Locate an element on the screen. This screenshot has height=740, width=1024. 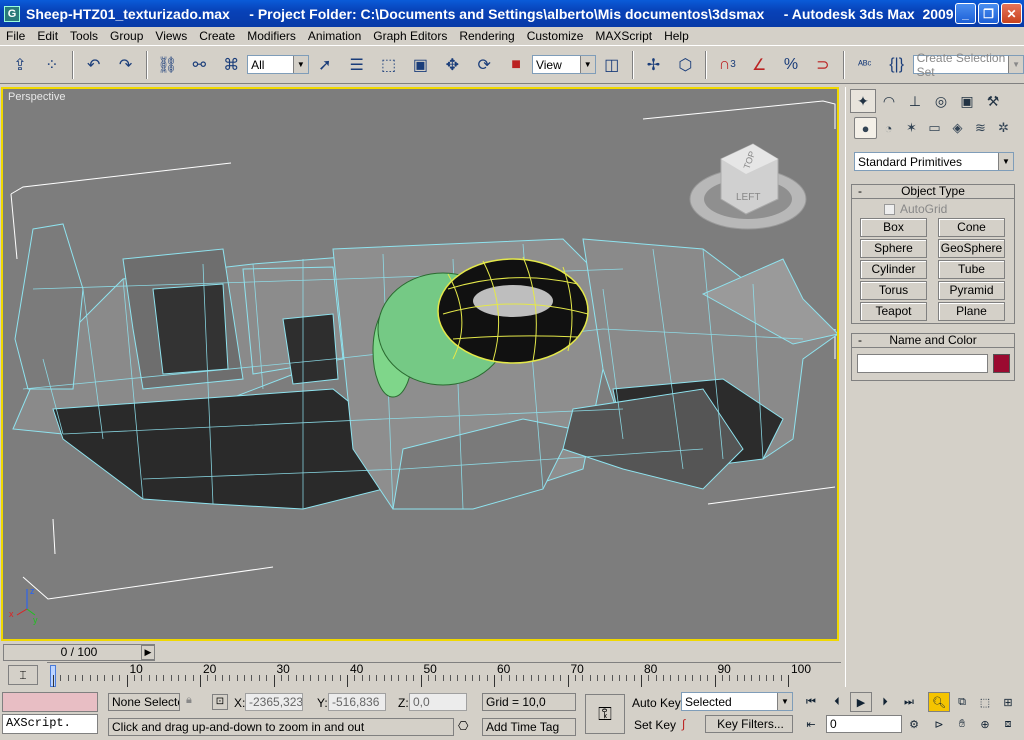
maxscript-listener: AXScript. is located at coordinates (50, 724).